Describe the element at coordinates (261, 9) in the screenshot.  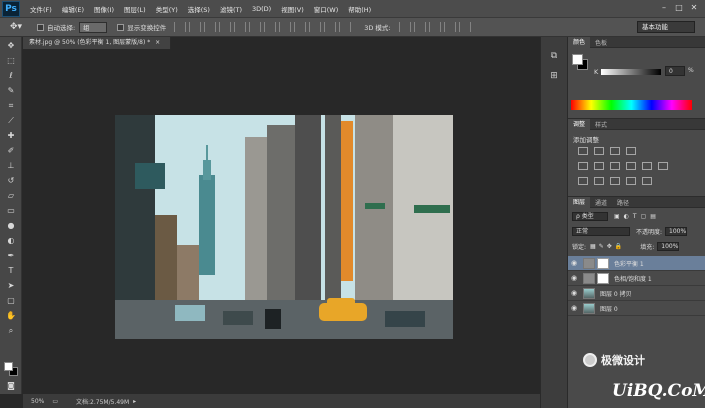
I see `menu-3d: 3D(D)` at that location.